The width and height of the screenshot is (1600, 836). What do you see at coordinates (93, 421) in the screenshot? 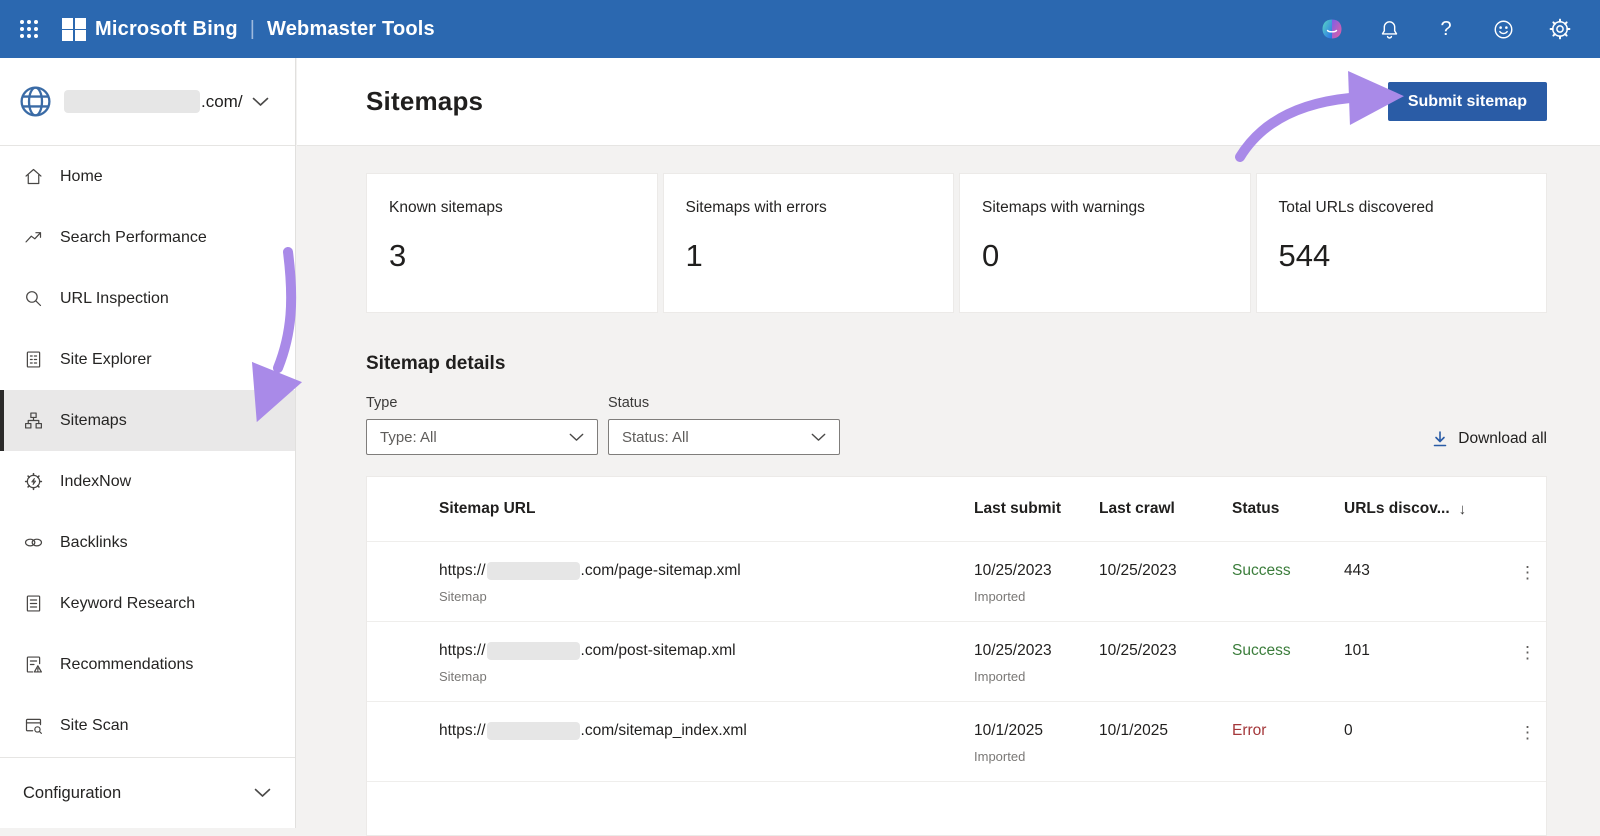
I see `sidebar-item-label: Sitemaps` at bounding box center [93, 421].